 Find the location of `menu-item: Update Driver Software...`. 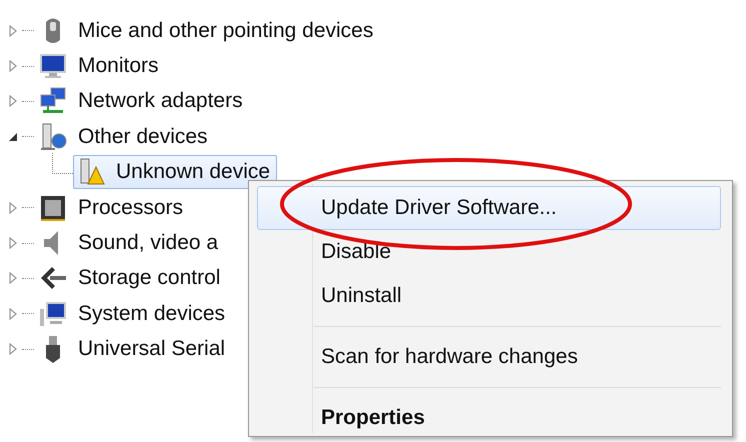

menu-item: Update Driver Software... is located at coordinates (489, 208).